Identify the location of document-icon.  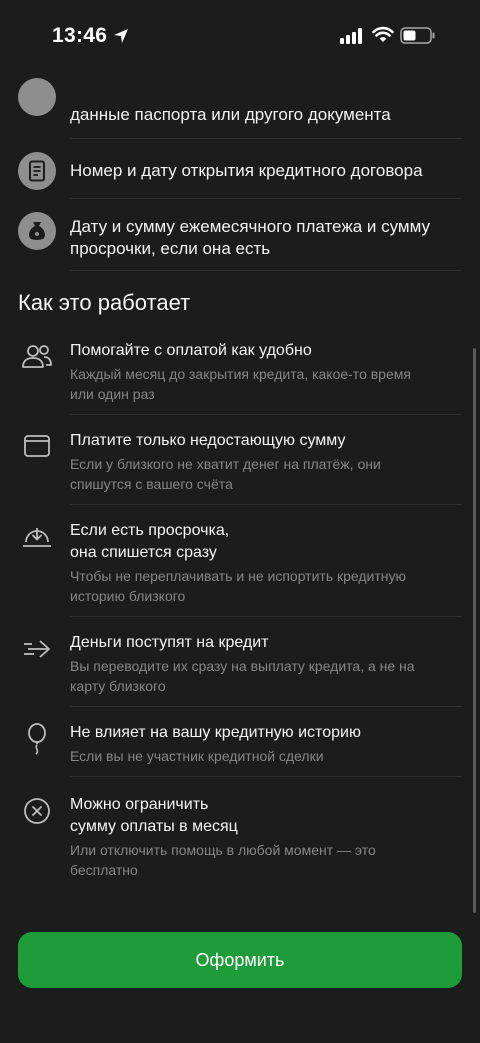
(37, 171).